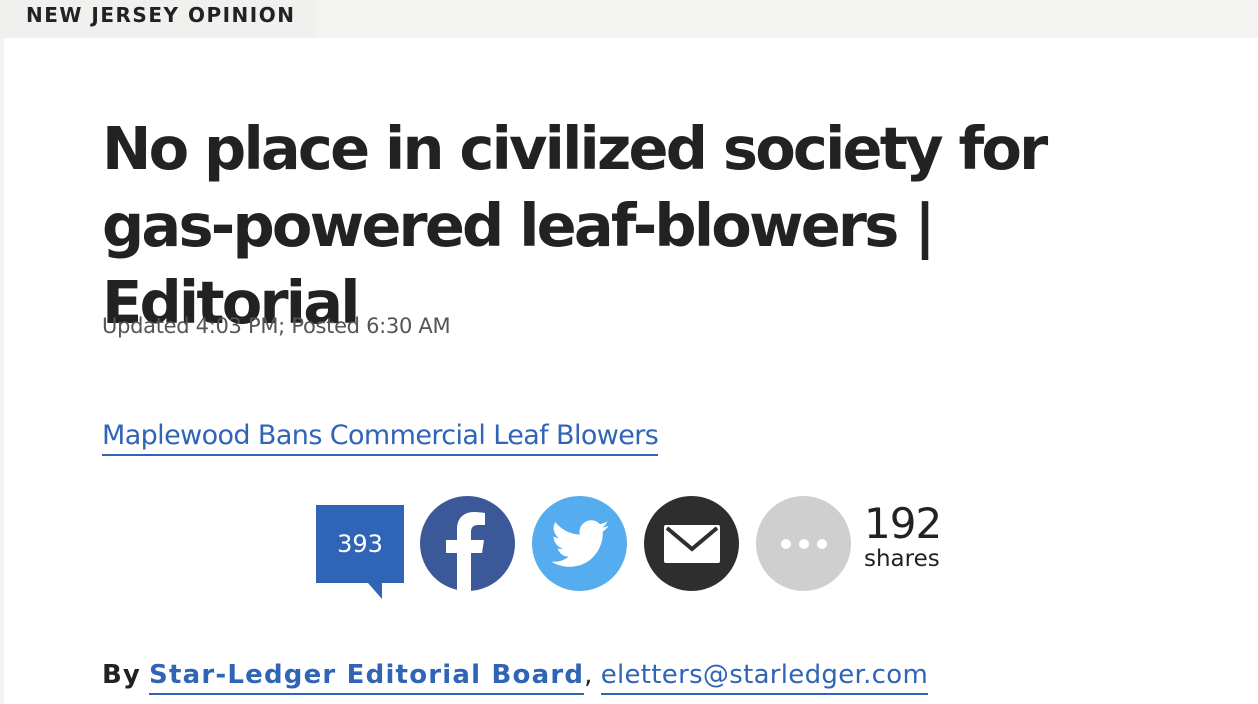 The image size is (1258, 704). I want to click on more-icon, so click(803, 543).